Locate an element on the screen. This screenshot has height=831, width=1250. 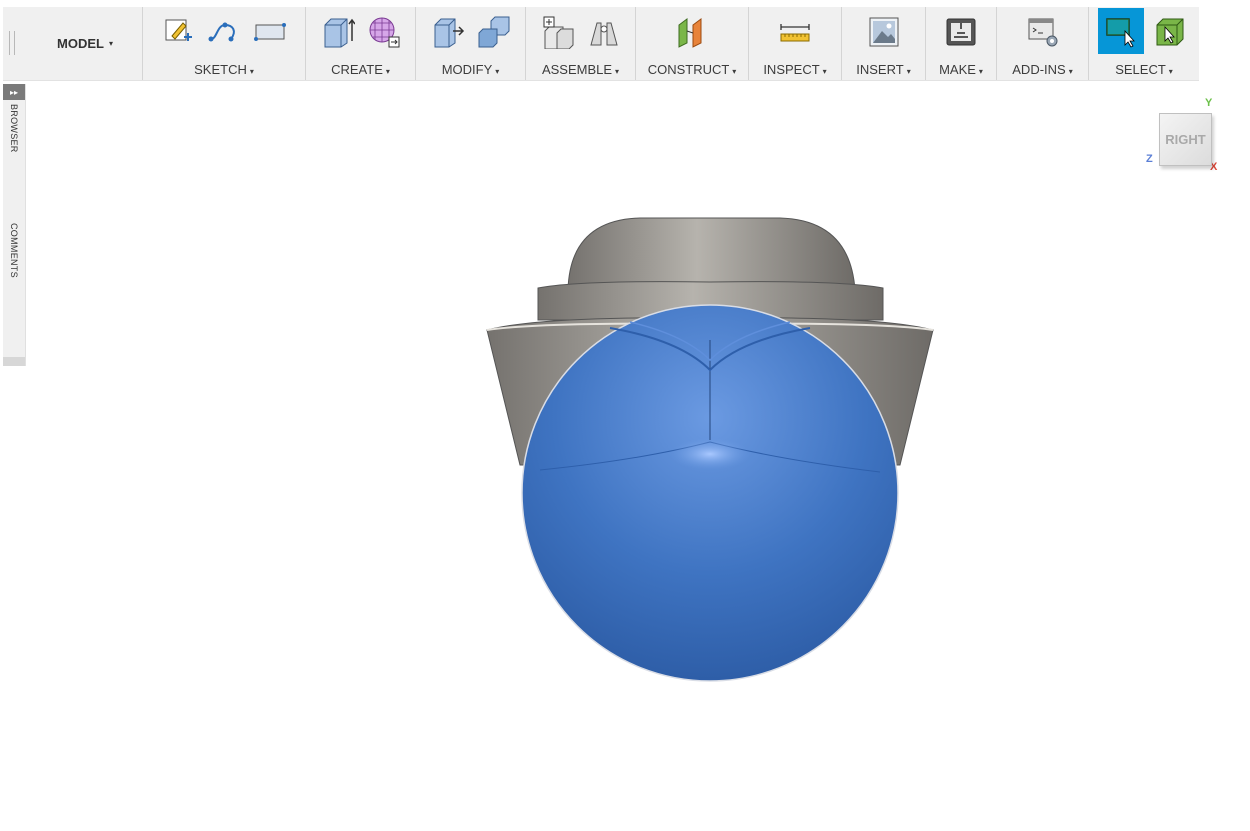
form-icon is located at coordinates (384, 32).